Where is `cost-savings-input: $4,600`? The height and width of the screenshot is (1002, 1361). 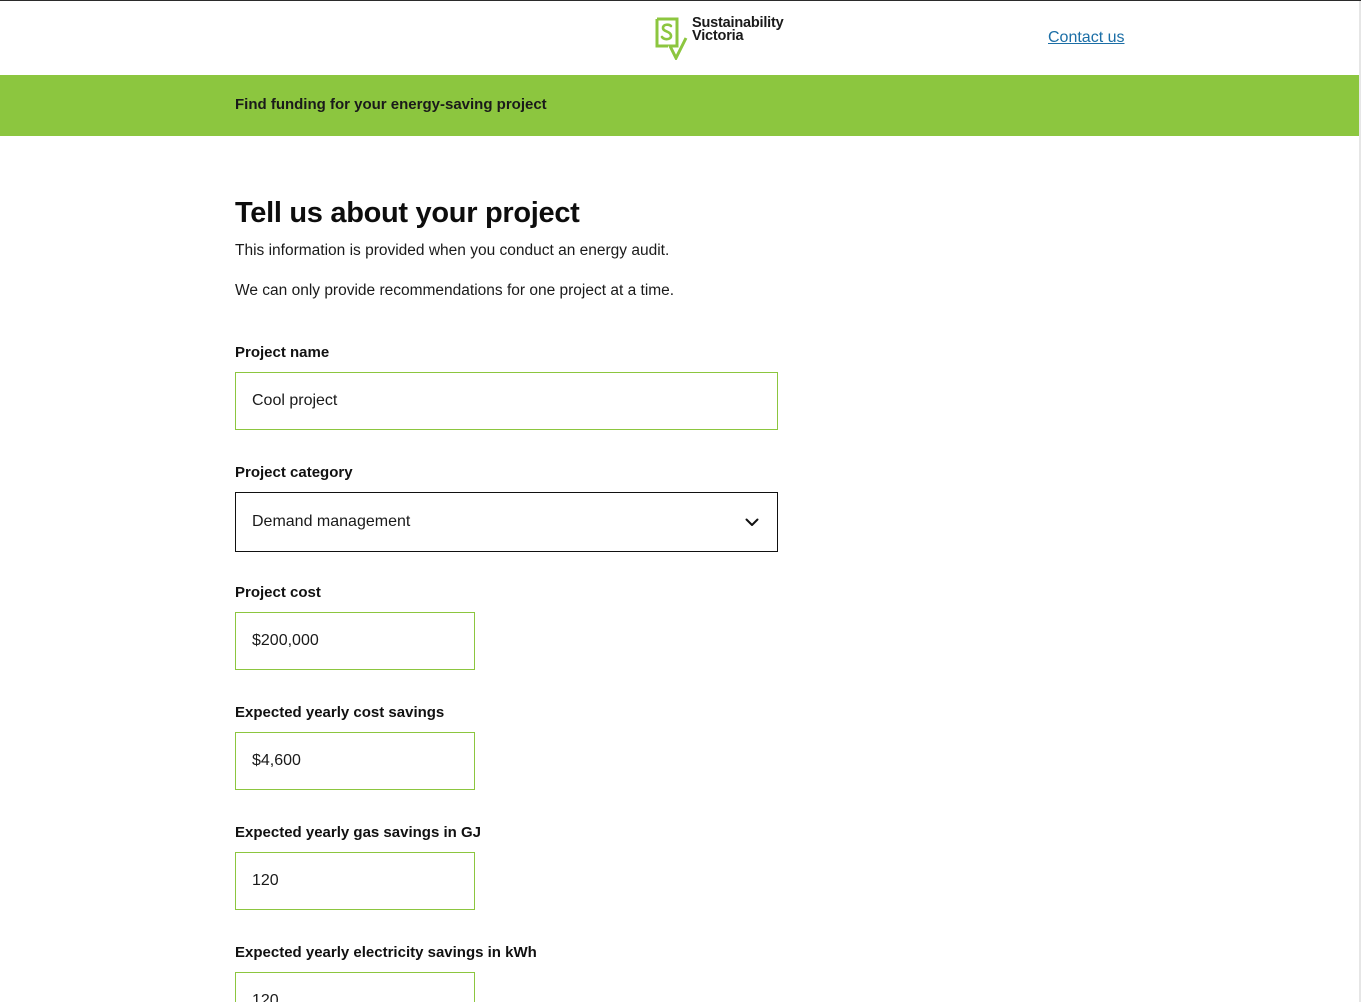 cost-savings-input: $4,600 is located at coordinates (355, 761).